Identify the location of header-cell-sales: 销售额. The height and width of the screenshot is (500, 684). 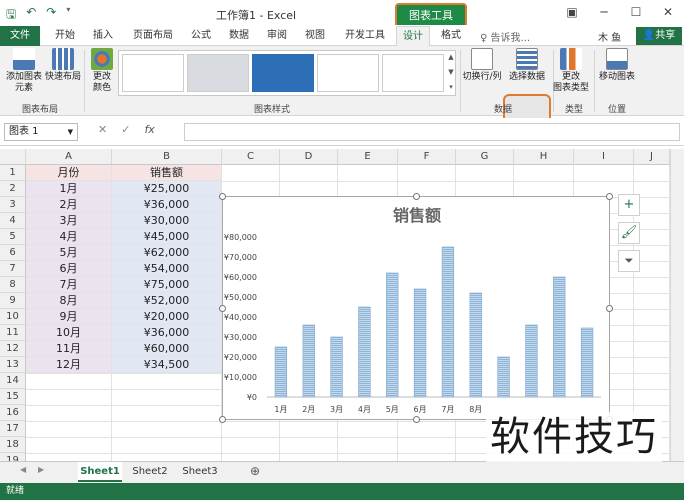
(167, 173).